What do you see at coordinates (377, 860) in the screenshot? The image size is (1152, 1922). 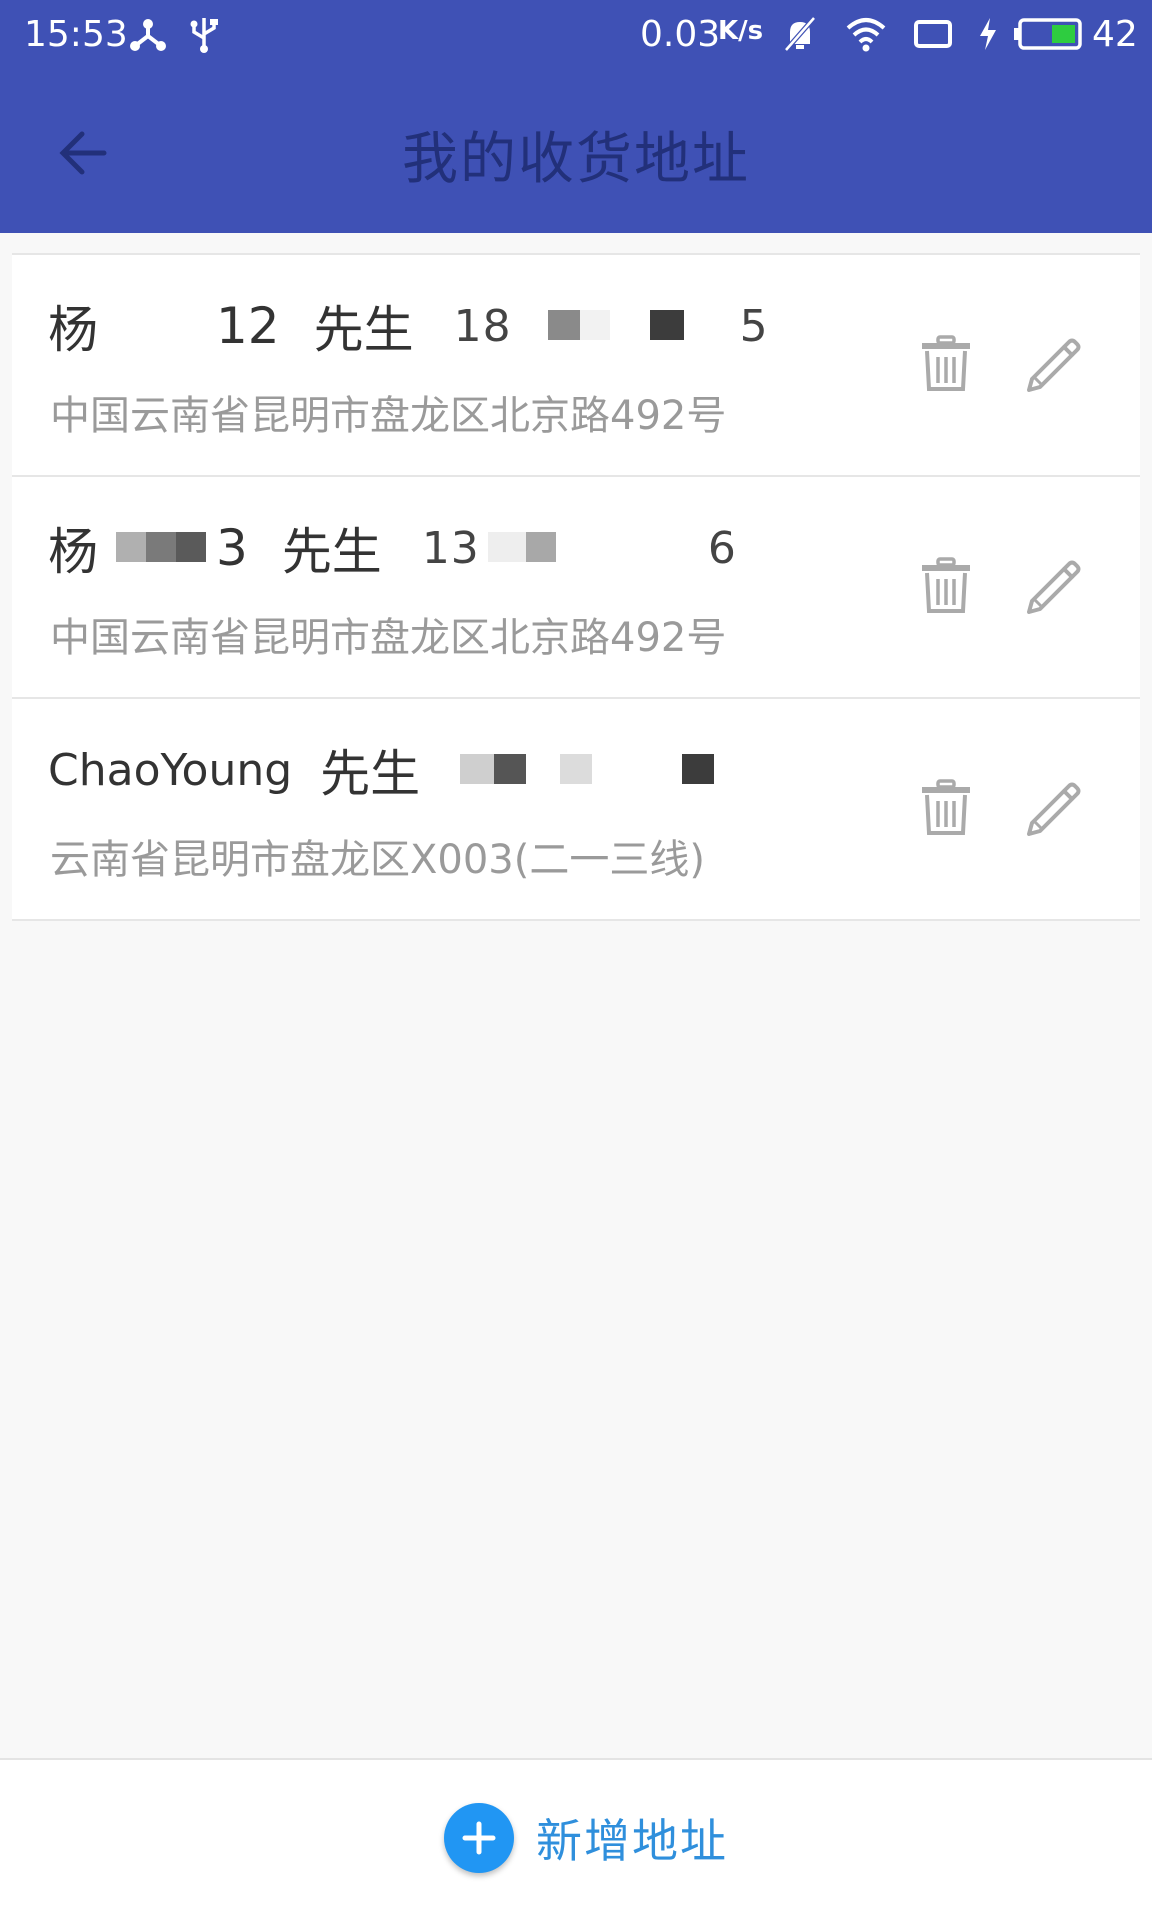 I see `address-text: 云南省昆明市盘龙区X003(二一三线)` at bounding box center [377, 860].